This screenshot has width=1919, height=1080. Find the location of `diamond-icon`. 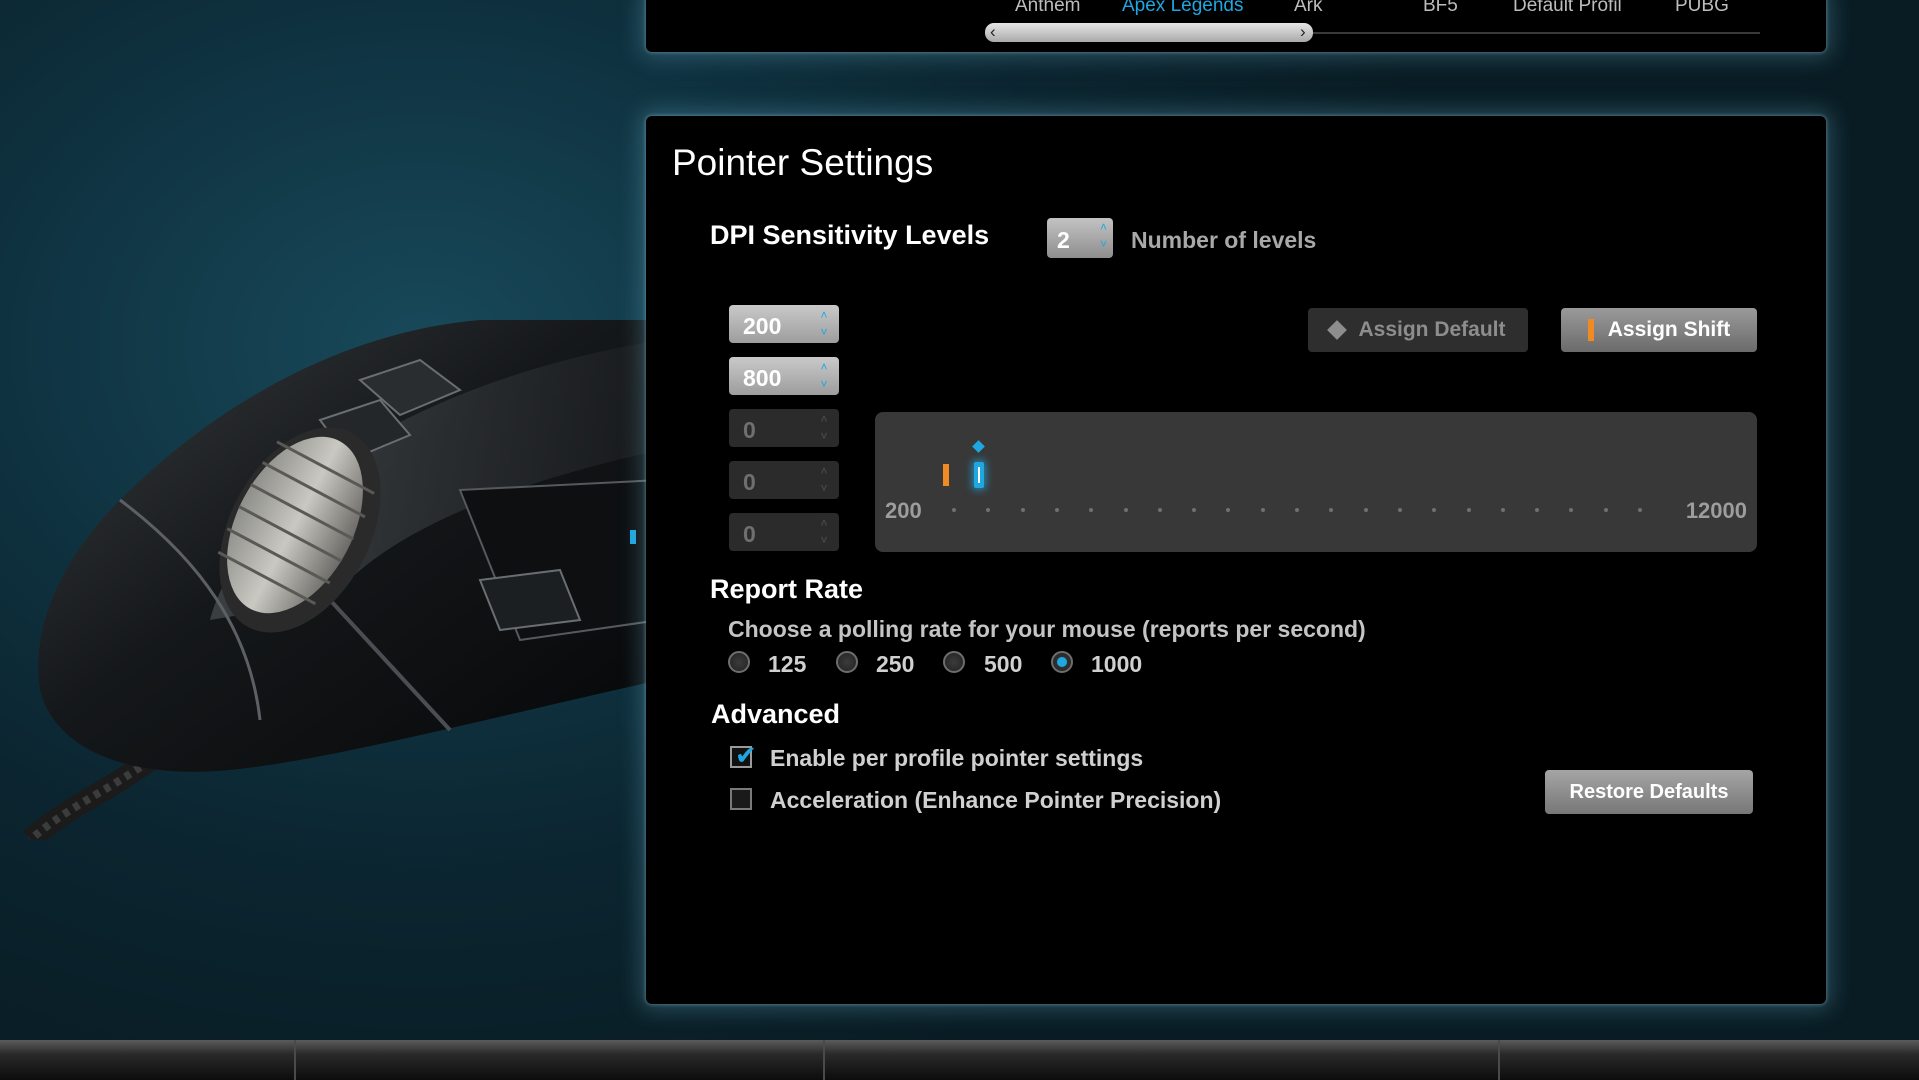

diamond-icon is located at coordinates (1337, 330).